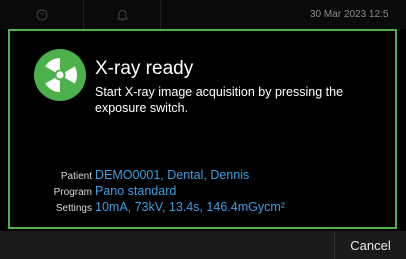  Describe the element at coordinates (190, 207) in the screenshot. I see `settings-value: 10mA, 73kV, 13.4s, 146.4mGycm²` at that location.